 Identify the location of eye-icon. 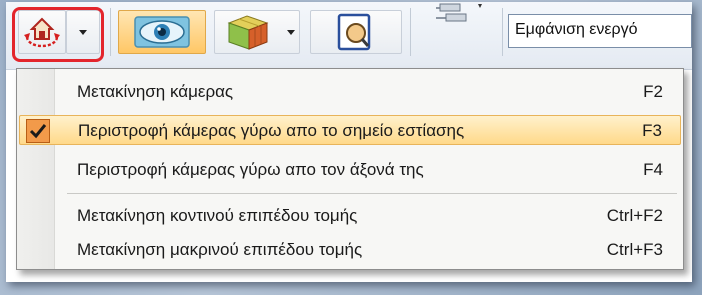
(162, 32).